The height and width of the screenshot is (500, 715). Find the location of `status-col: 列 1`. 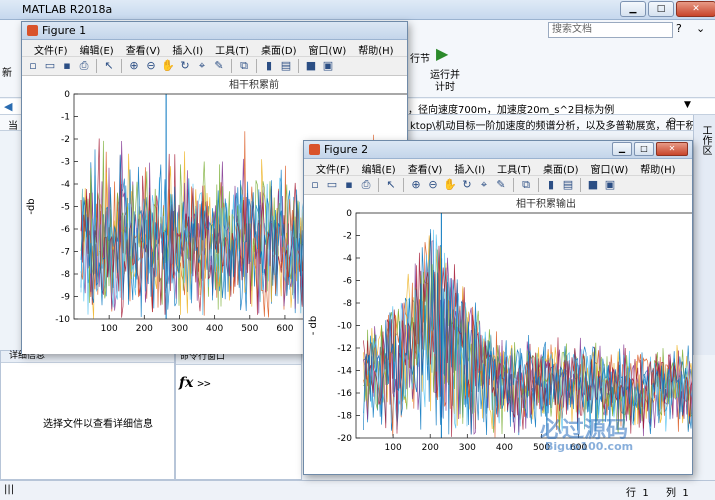

status-col: 列 1 is located at coordinates (677, 491).